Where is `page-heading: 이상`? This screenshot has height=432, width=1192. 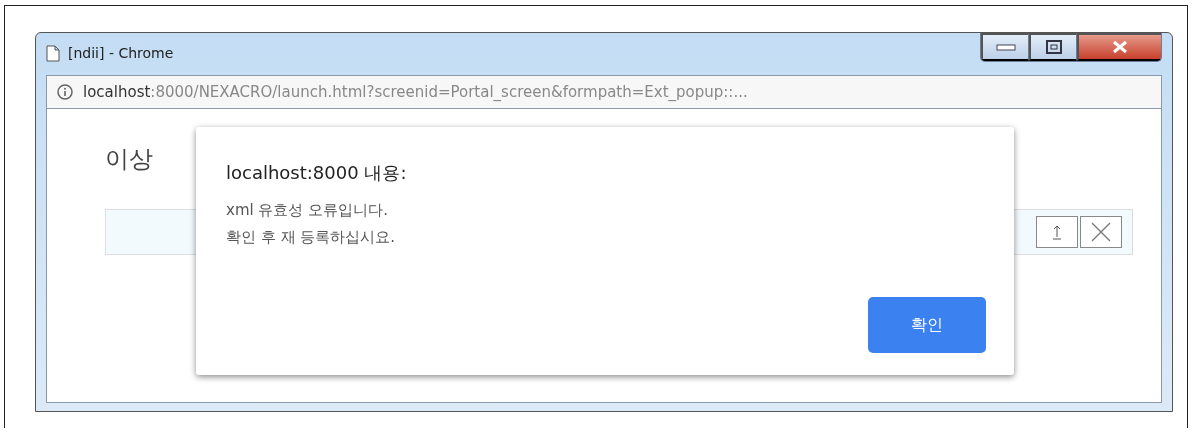 page-heading: 이상 is located at coordinates (129, 159).